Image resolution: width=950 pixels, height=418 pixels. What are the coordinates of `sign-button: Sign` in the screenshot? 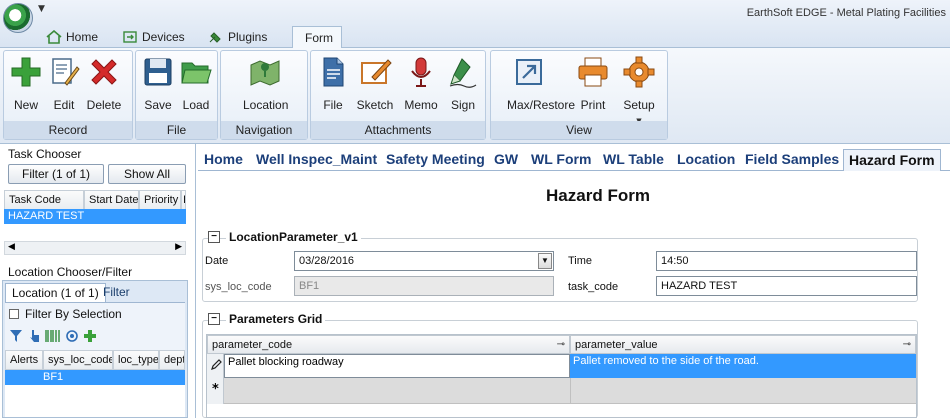 It's located at (463, 86).